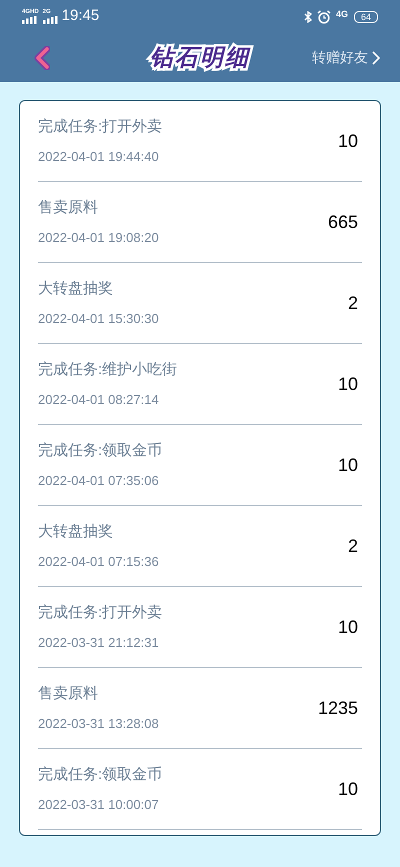 The width and height of the screenshot is (400, 867). I want to click on back-icon, so click(42, 58).